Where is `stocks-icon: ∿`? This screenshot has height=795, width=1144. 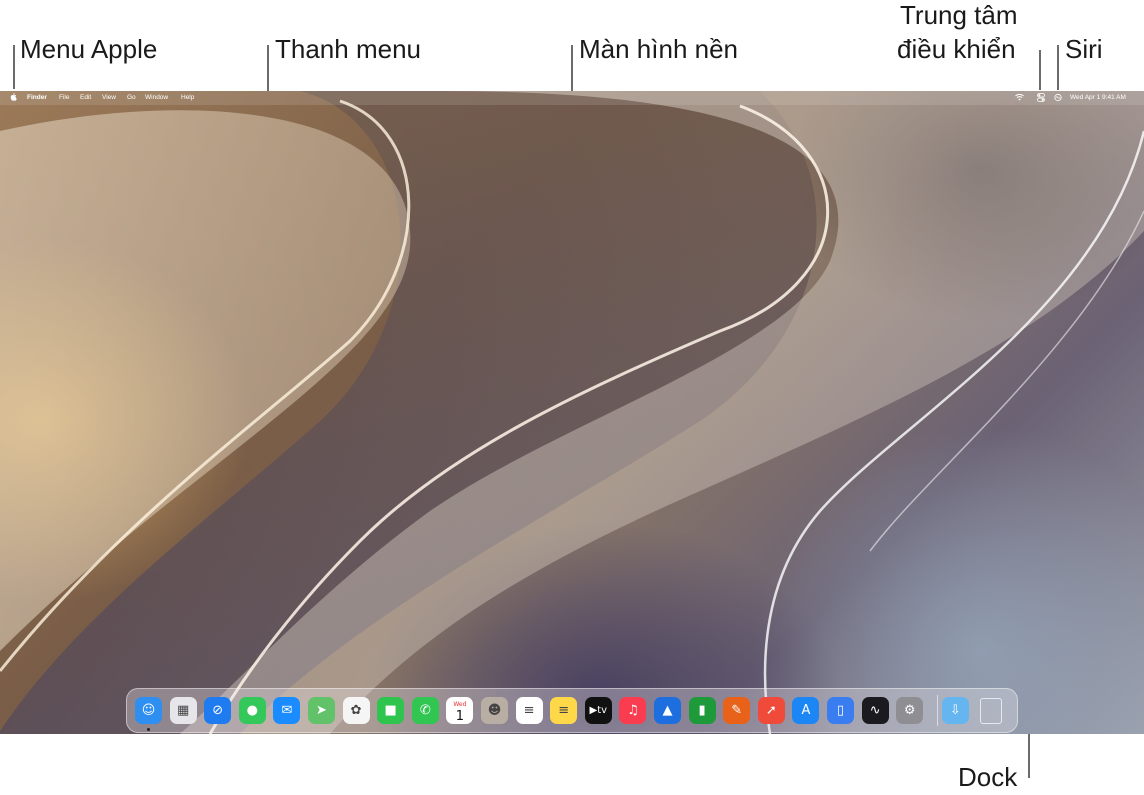
stocks-icon: ∿ is located at coordinates (875, 710).